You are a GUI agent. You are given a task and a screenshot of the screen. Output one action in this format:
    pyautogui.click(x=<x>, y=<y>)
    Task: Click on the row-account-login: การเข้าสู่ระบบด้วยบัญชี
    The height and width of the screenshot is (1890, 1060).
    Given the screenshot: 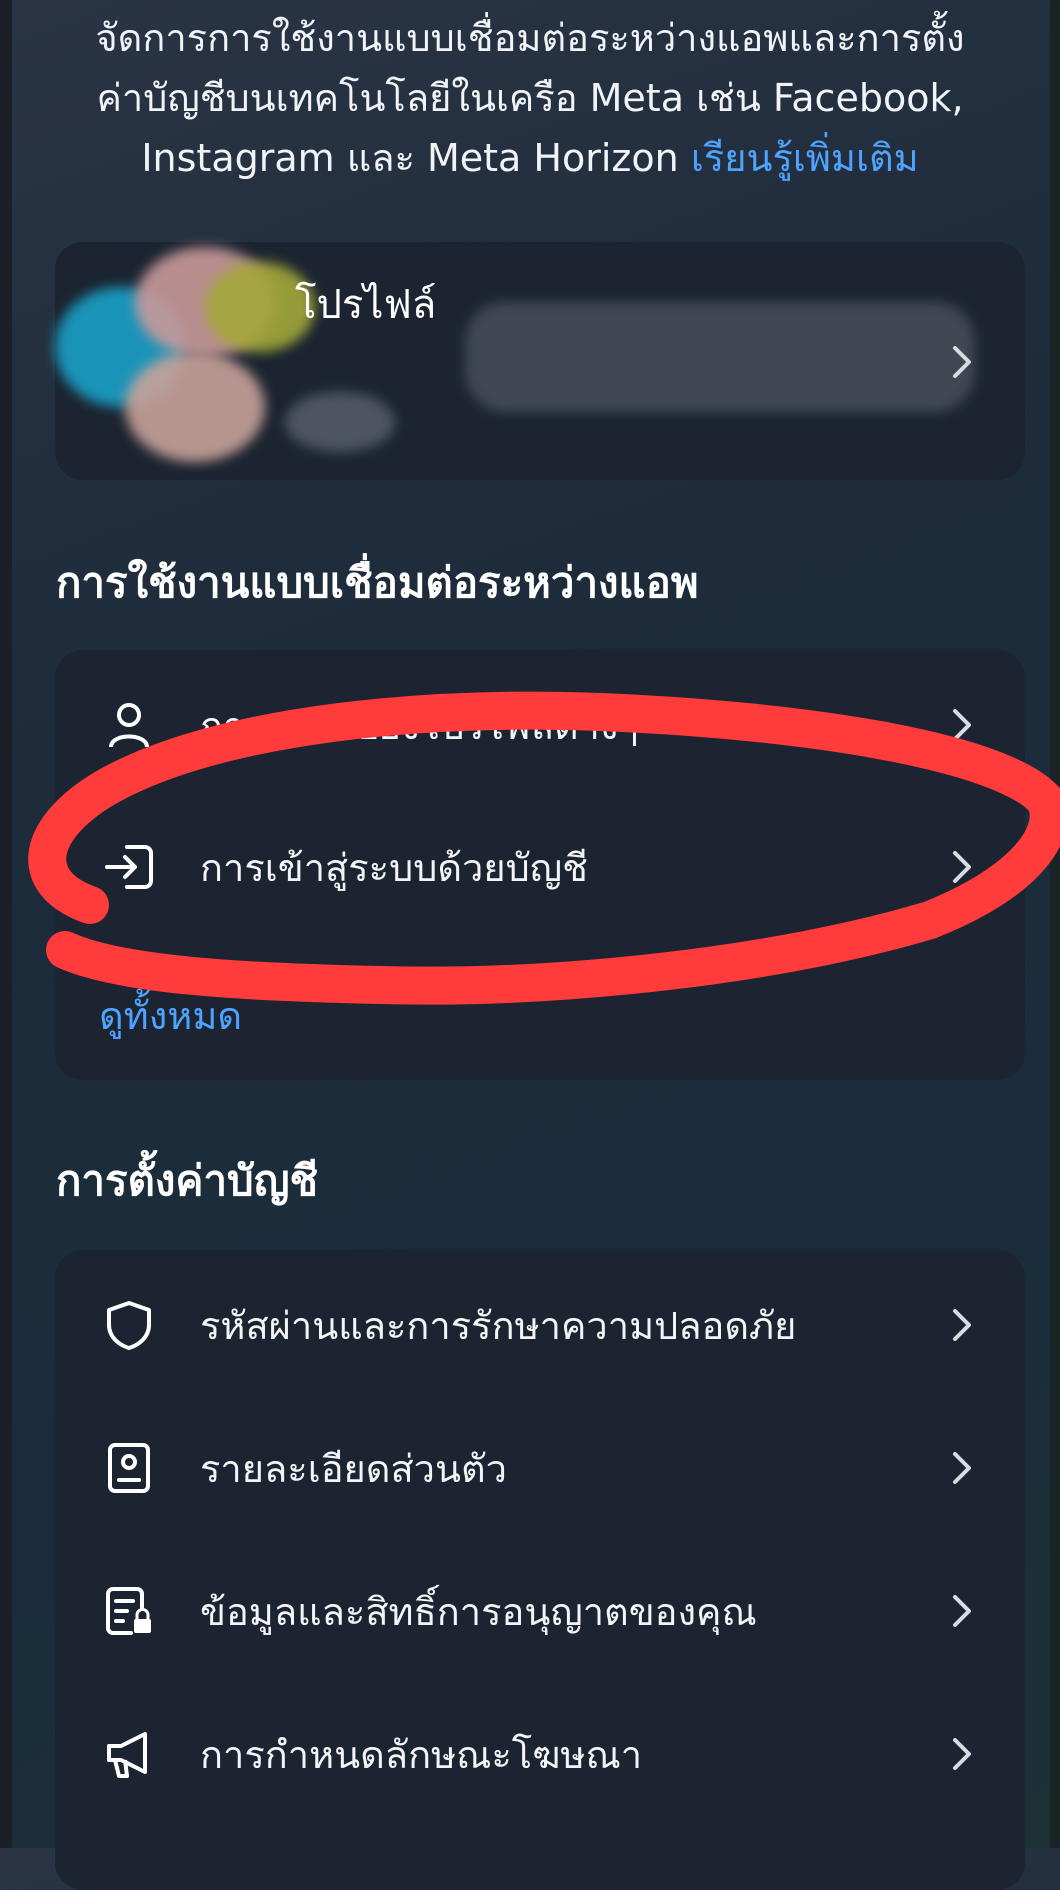 What is the action you would take?
    pyautogui.click(x=540, y=867)
    